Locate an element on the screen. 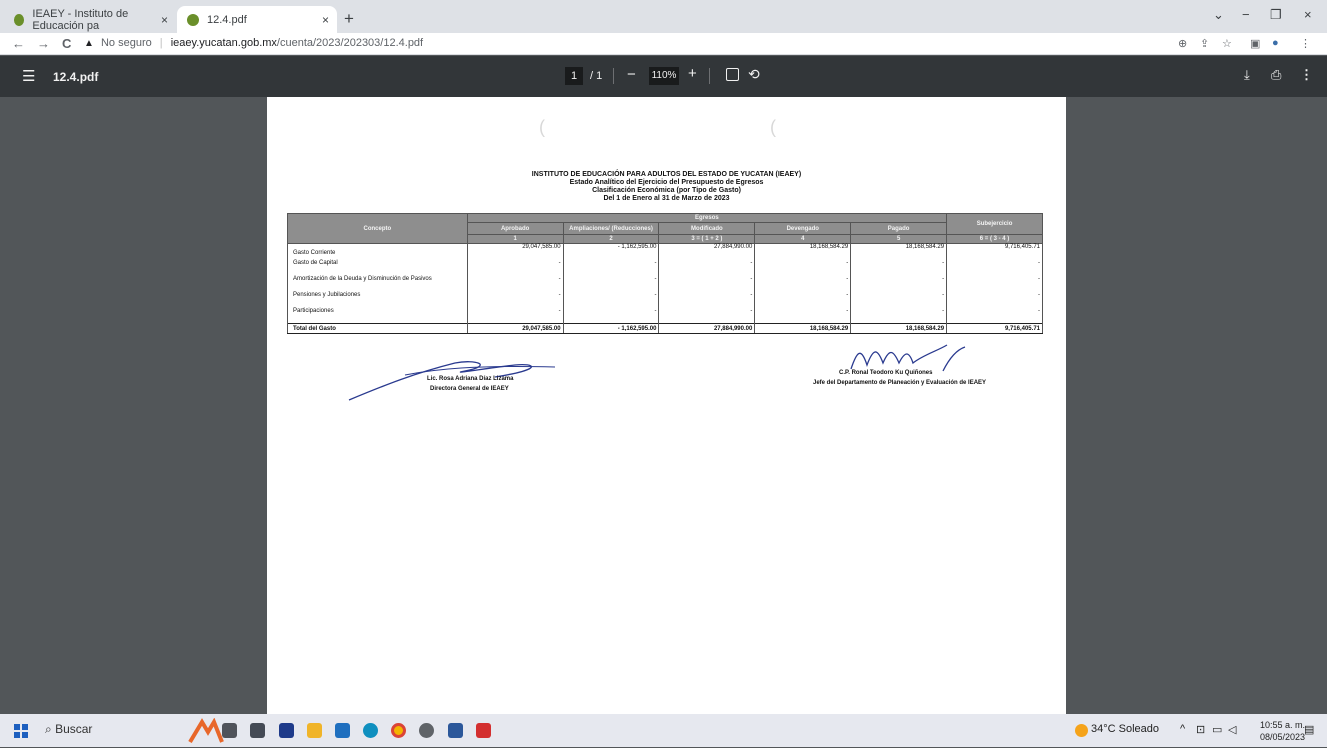  zoom-icon: ⊕ is located at coordinates (1182, 43).